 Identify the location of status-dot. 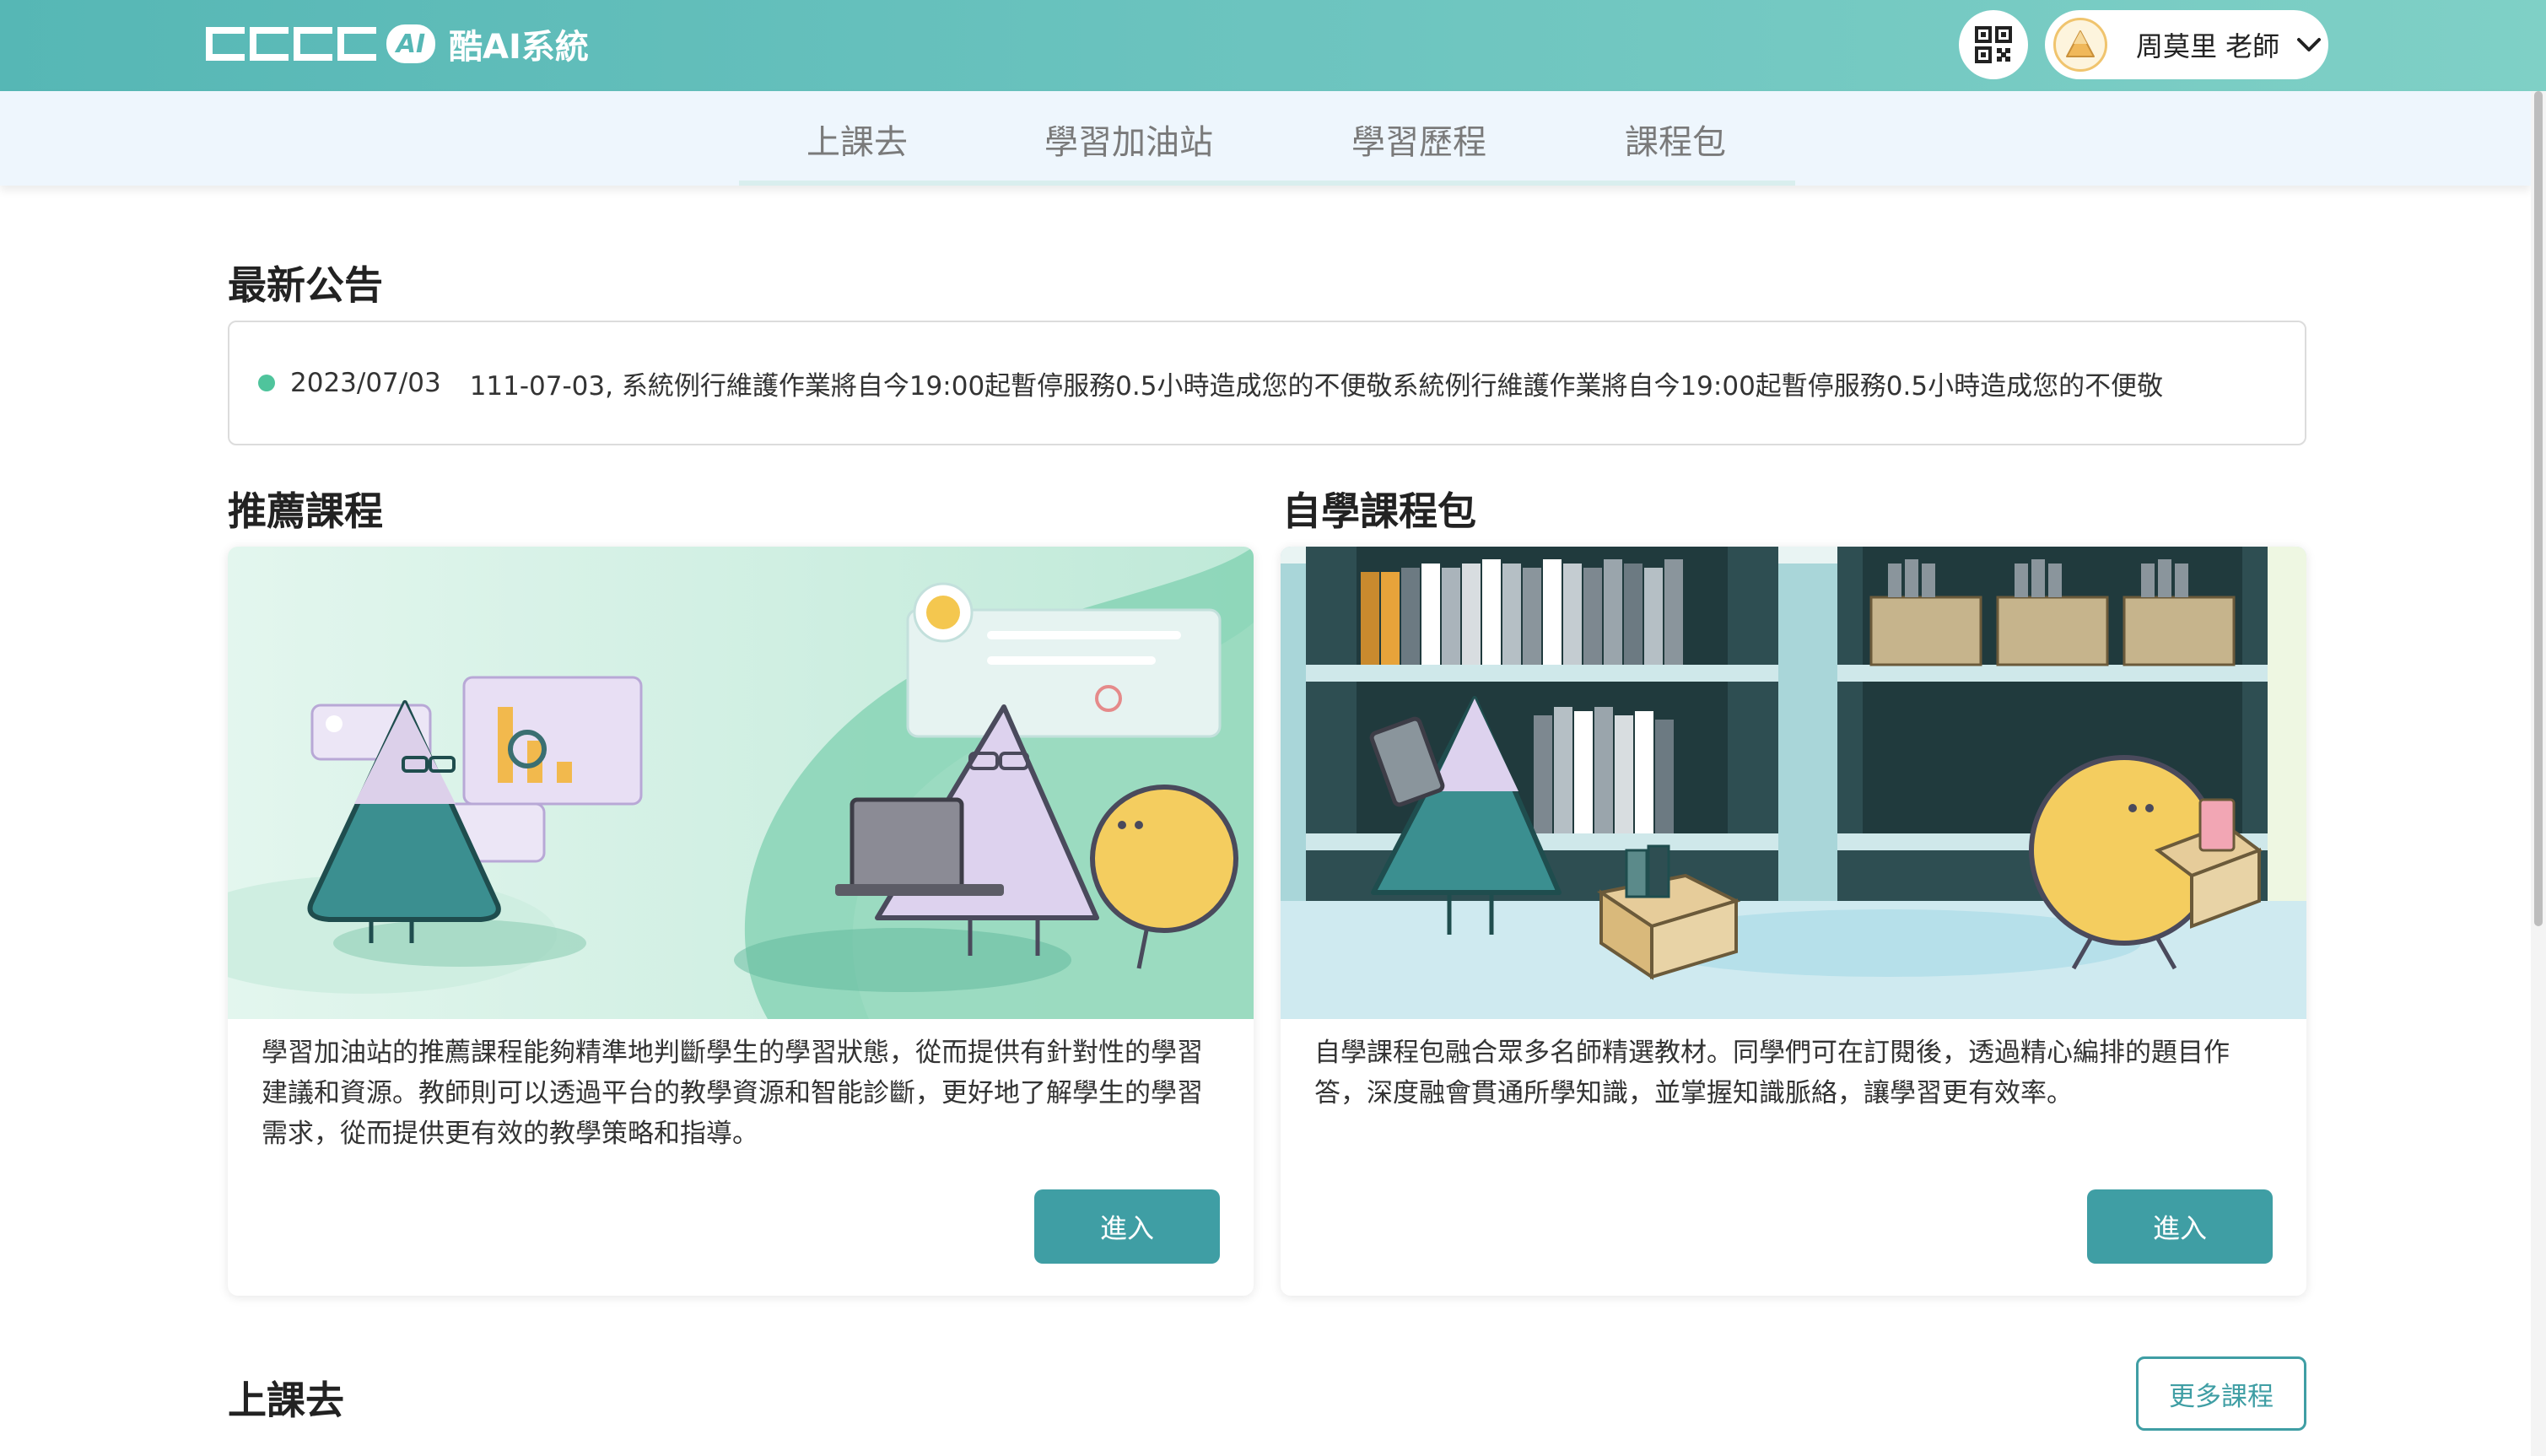
(267, 383).